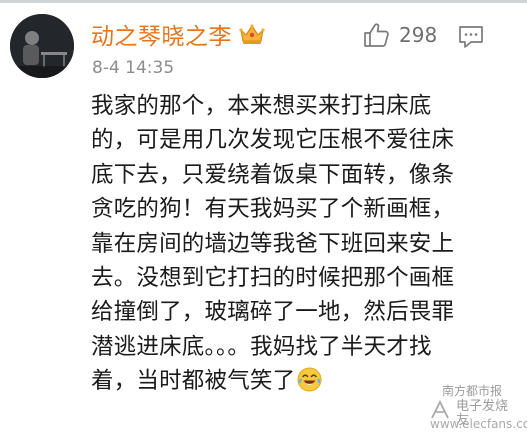  Describe the element at coordinates (261, 346) in the screenshot. I see `comment-line: 潜逃进床底。。。我妈找了半天才找` at that location.